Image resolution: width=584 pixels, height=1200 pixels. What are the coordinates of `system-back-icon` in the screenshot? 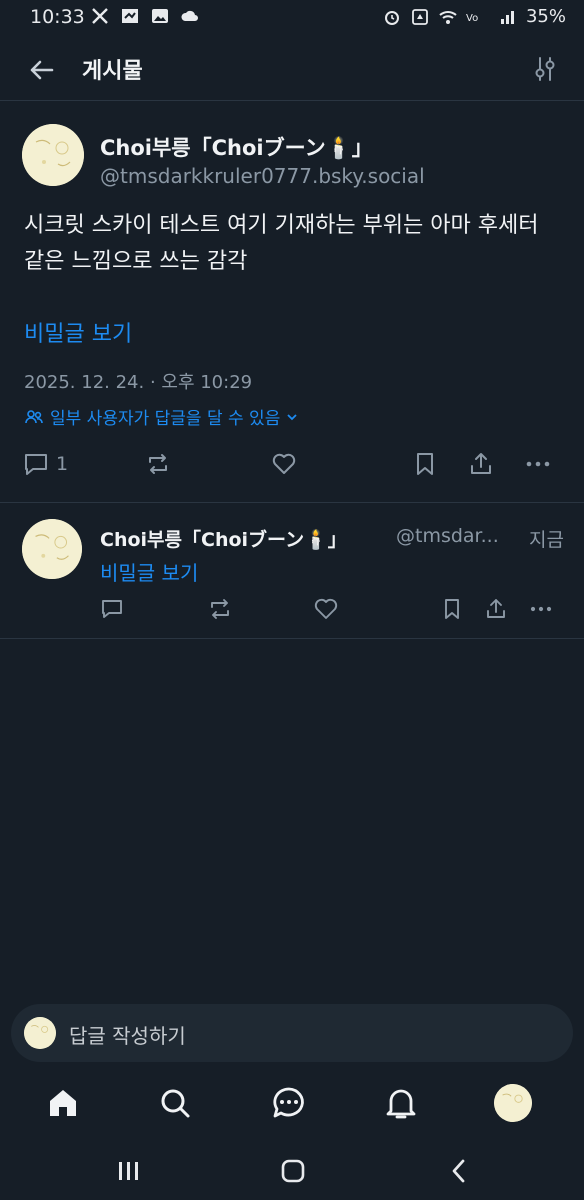 It's located at (459, 1171).